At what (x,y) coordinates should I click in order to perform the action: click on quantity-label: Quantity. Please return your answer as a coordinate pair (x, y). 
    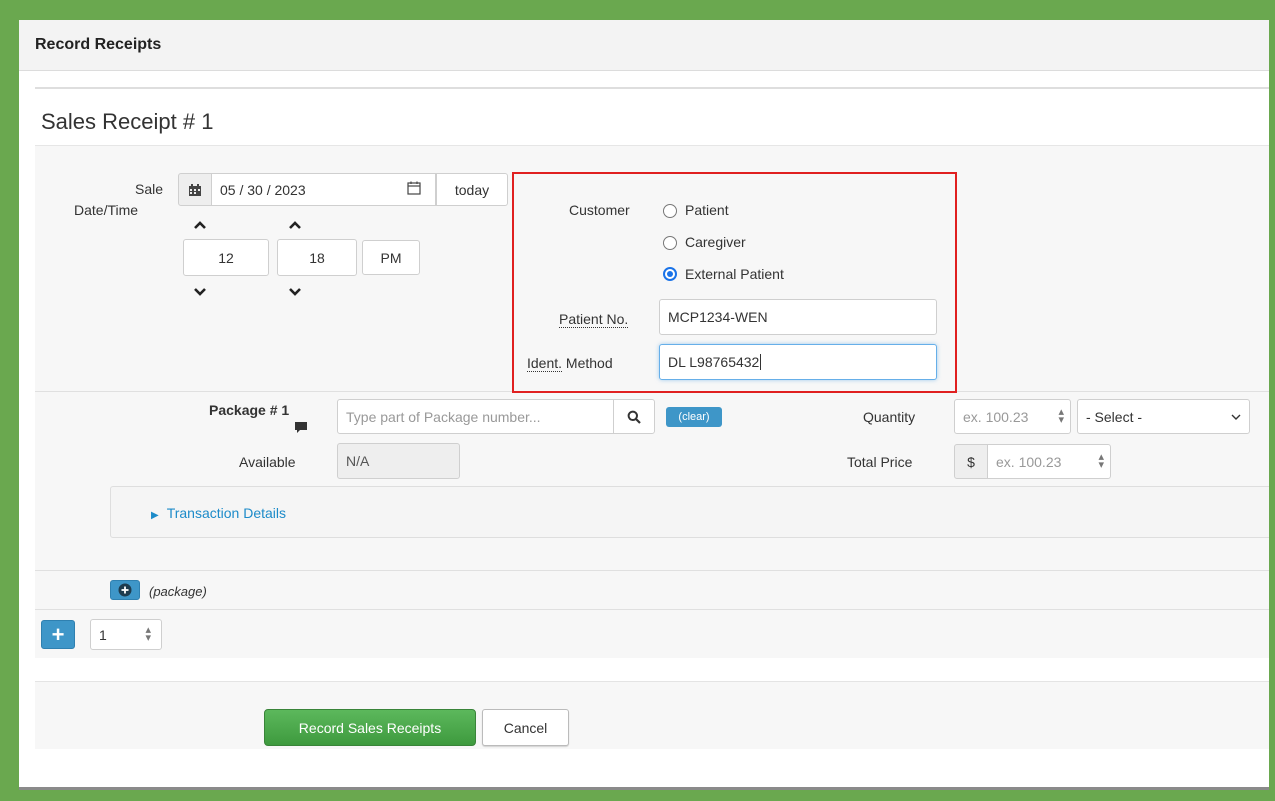
    Looking at the image, I should click on (889, 417).